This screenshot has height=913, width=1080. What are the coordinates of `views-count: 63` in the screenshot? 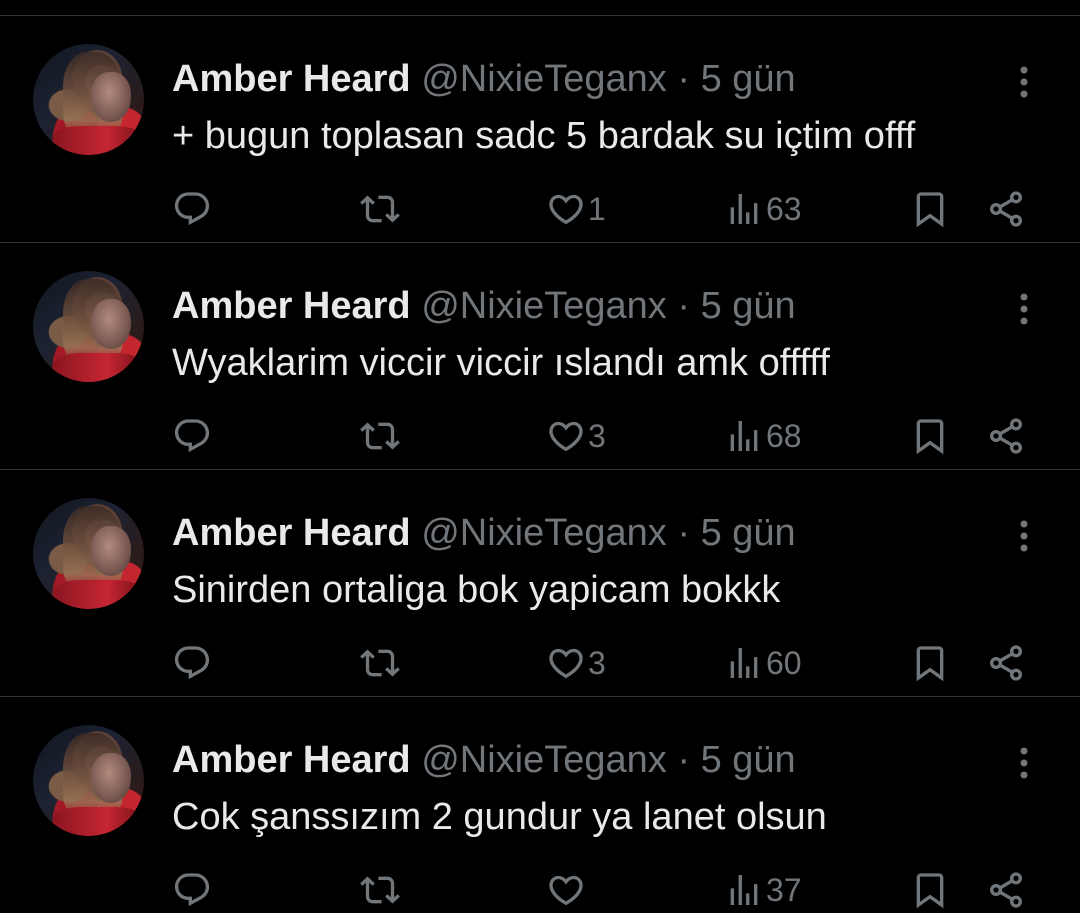 It's located at (784, 208).